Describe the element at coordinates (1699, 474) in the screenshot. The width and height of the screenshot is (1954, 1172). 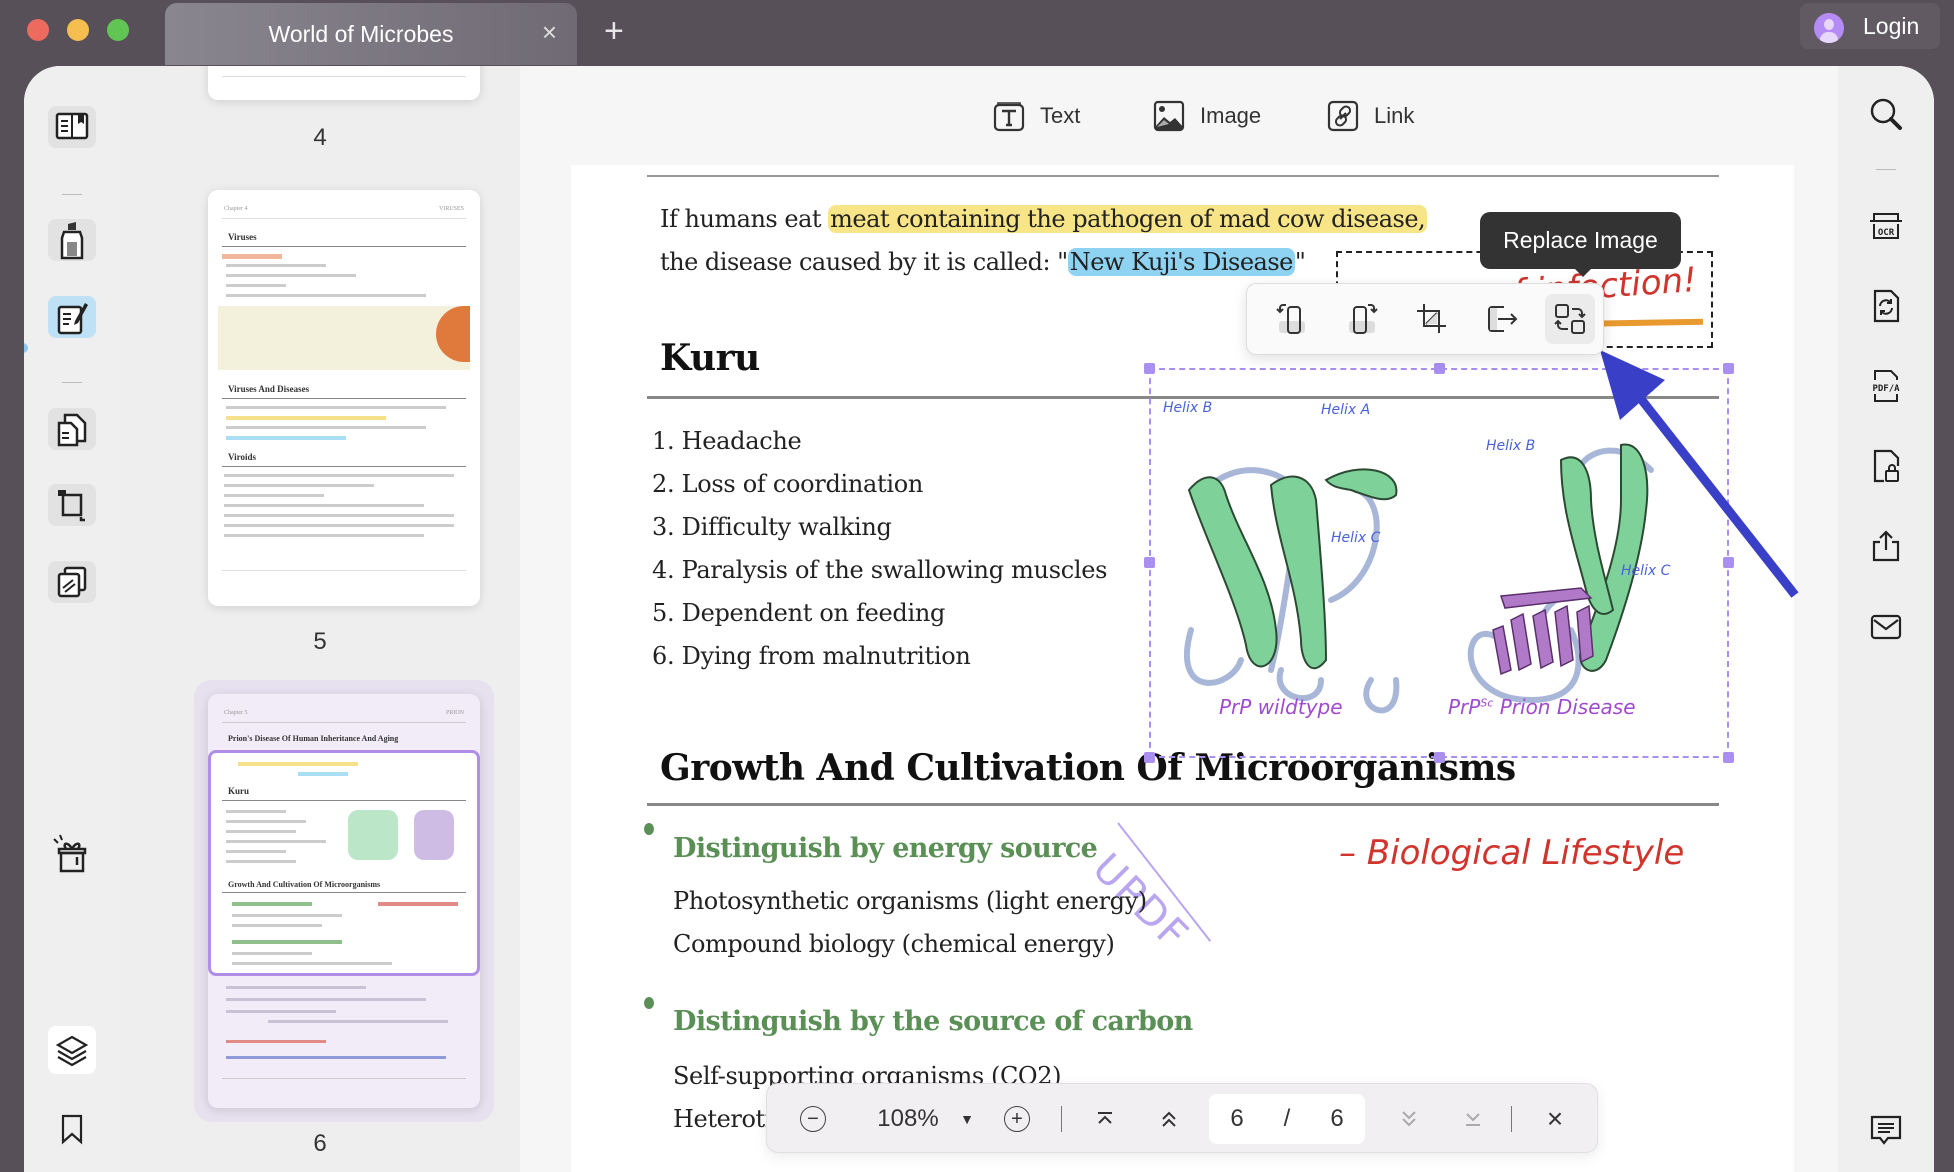
I see `blue-arrow-annotation` at that location.